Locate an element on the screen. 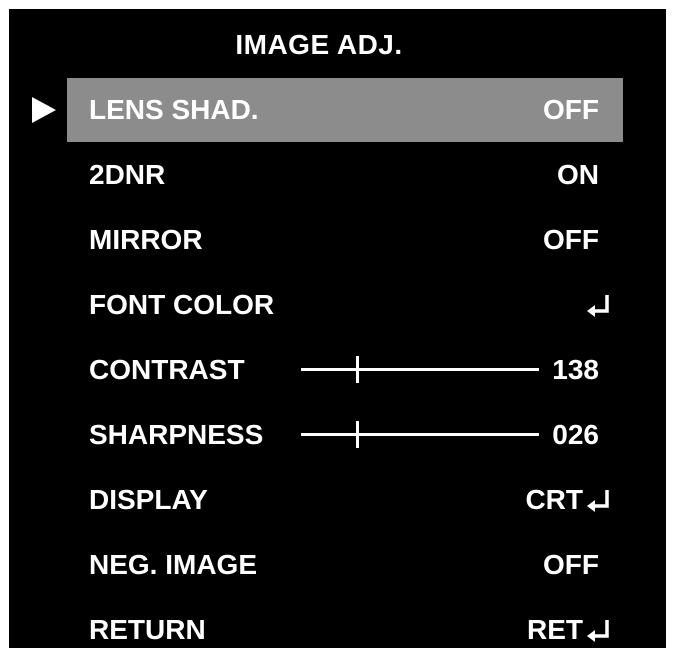 Image resolution: width=676 pixels, height=662 pixels. menu-item-label: DISPLAY is located at coordinates (148, 499).